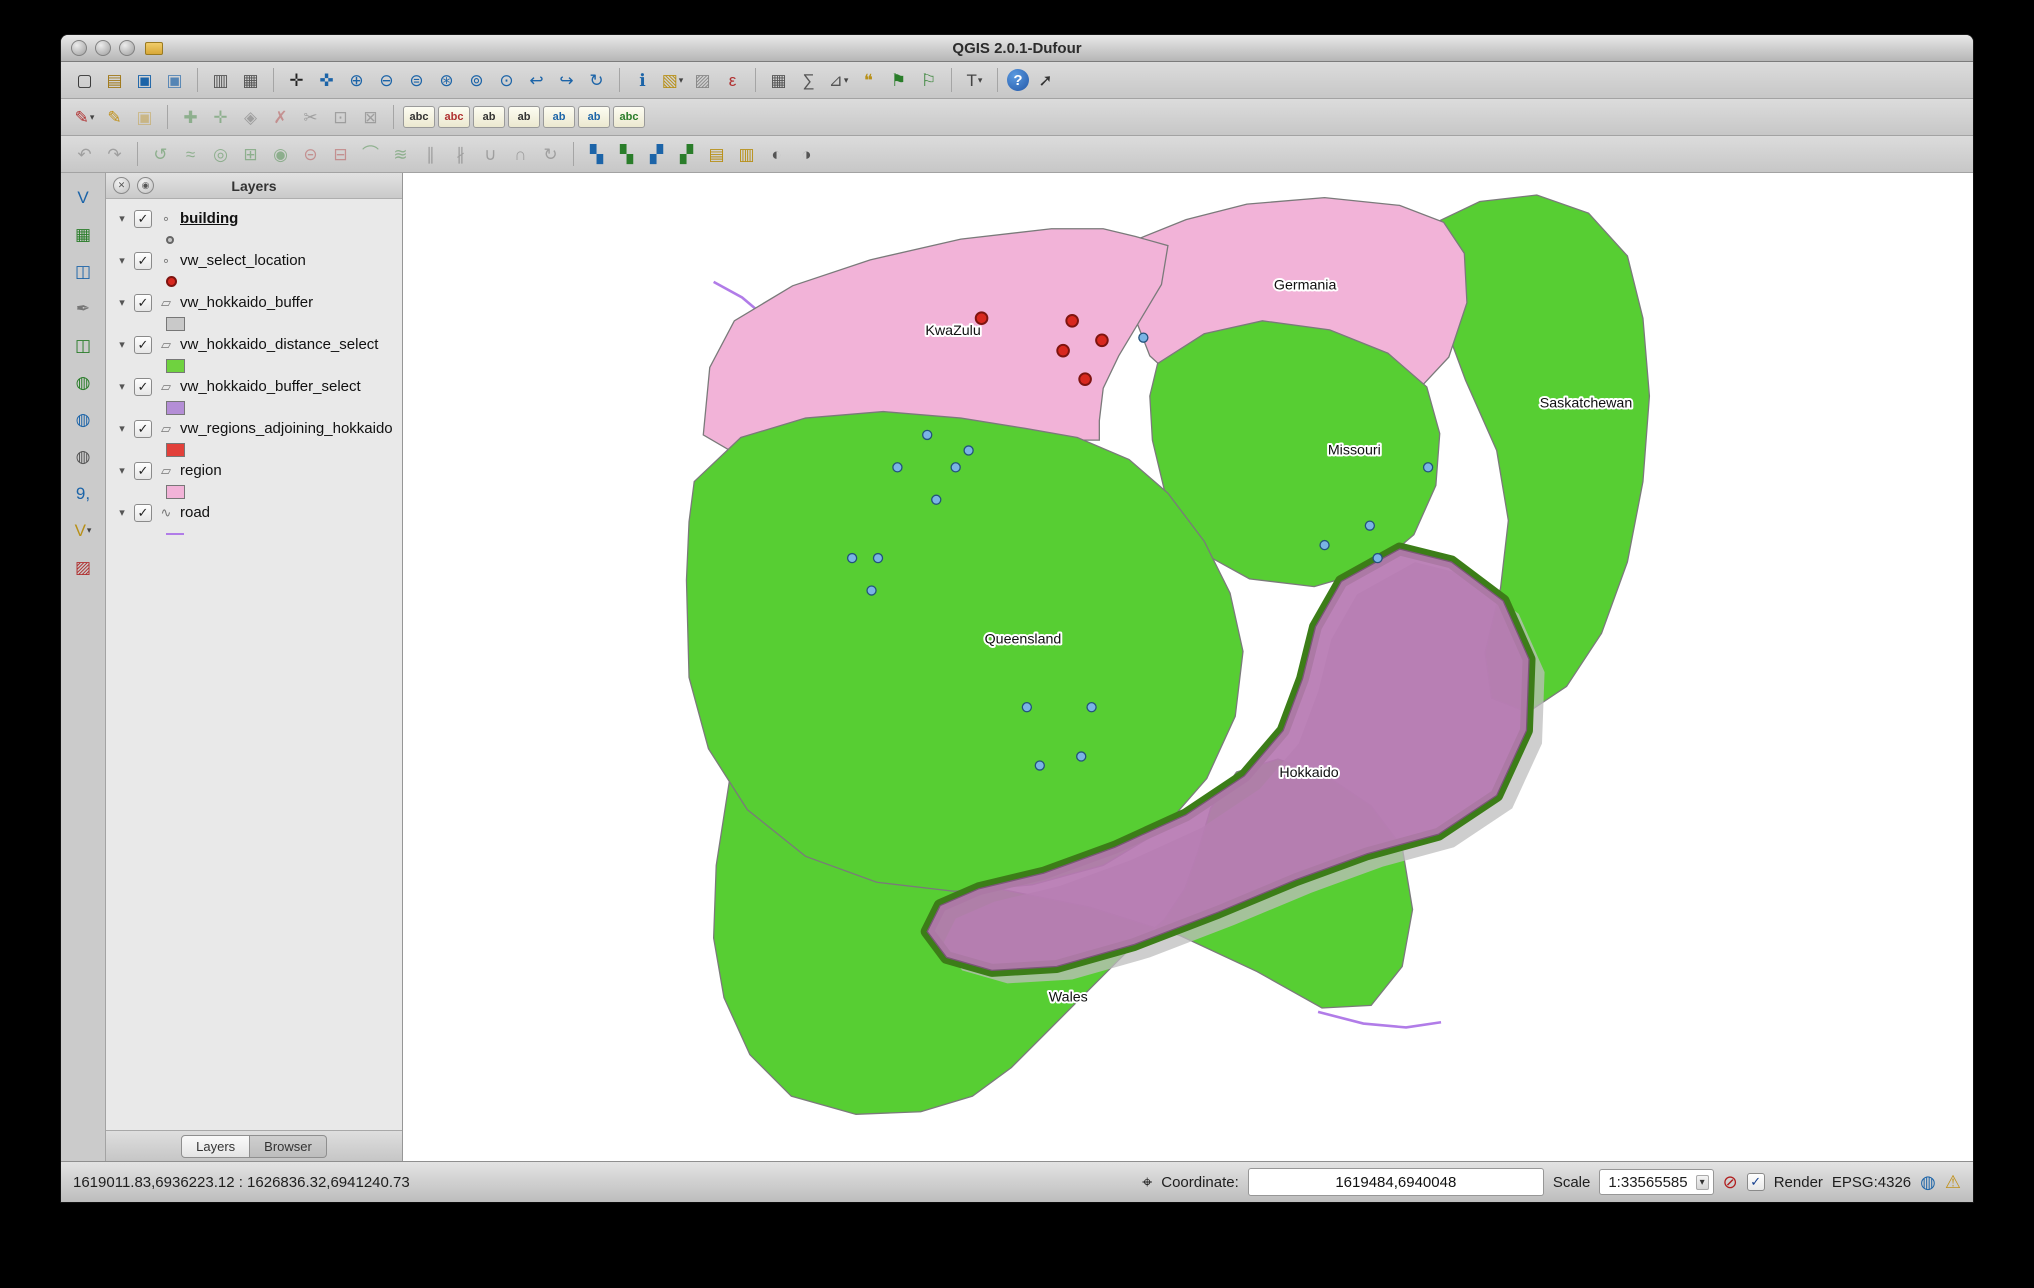 This screenshot has height=1288, width=2034. What do you see at coordinates (175, 449) in the screenshot?
I see `vw_regions_adjoining_hokkaido-swatch` at bounding box center [175, 449].